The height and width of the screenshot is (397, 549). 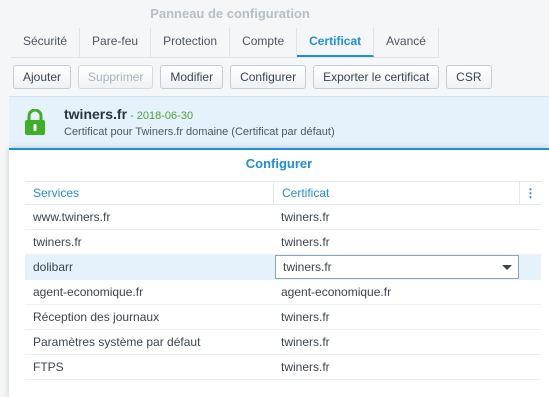 What do you see at coordinates (46, 42) in the screenshot?
I see `tab-securite: Sécurité` at bounding box center [46, 42].